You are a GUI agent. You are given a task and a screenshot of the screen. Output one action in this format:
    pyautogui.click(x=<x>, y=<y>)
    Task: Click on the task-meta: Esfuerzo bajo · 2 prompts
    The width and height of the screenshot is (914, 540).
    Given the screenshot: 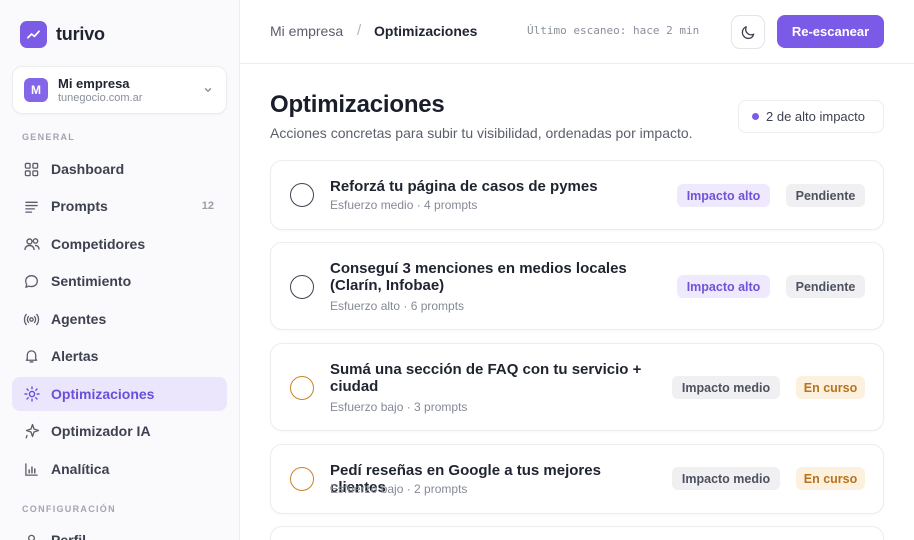 What is the action you would take?
    pyautogui.click(x=399, y=489)
    